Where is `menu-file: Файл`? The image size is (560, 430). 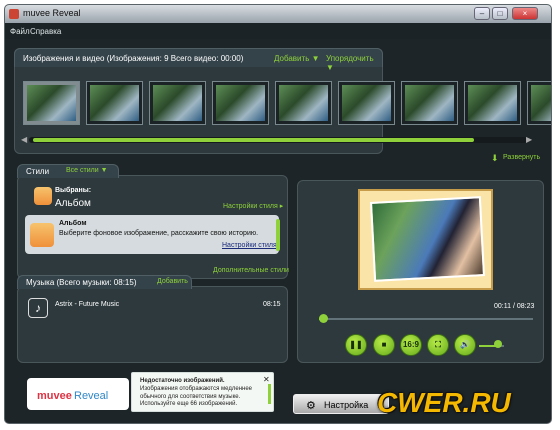
menu-file: Файл is located at coordinates (20, 31).